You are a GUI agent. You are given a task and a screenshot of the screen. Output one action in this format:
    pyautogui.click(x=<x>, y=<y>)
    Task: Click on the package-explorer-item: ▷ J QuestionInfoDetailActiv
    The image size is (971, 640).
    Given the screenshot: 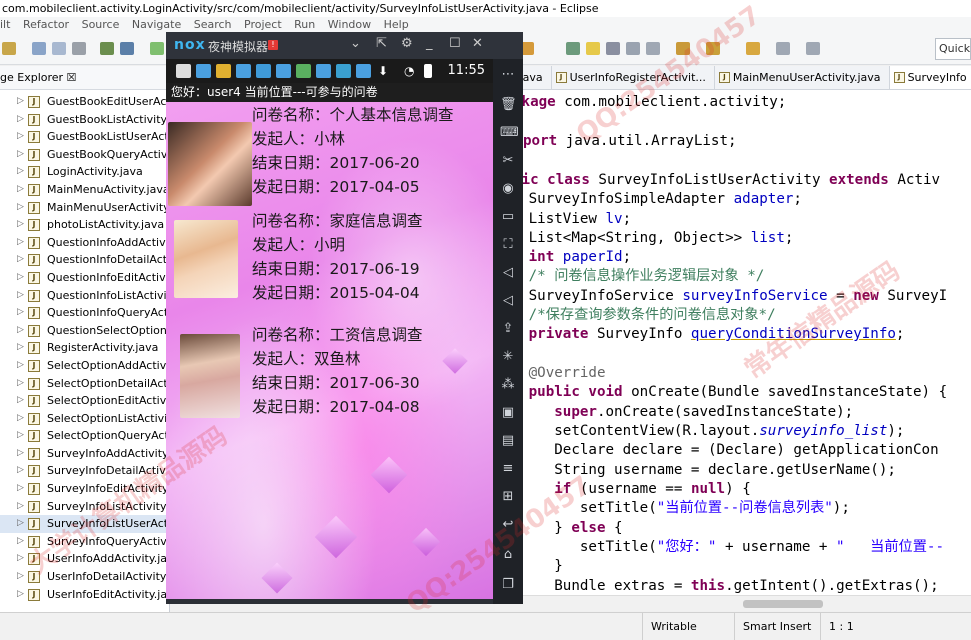 What is the action you would take?
    pyautogui.click(x=85, y=260)
    